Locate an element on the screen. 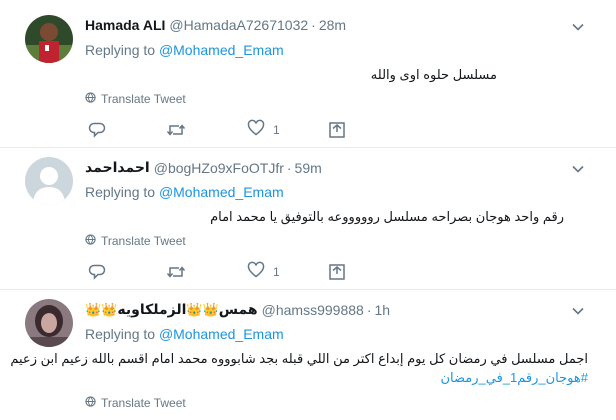 The image size is (616, 420). display-name: احمداحمد is located at coordinates (117, 167).